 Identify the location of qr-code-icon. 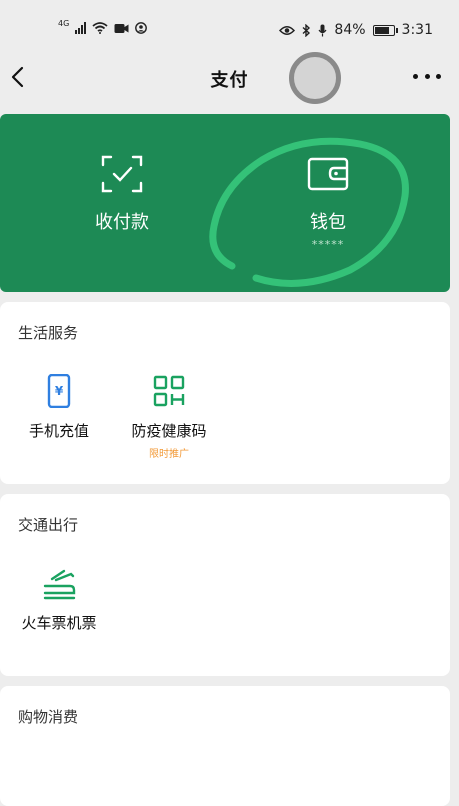
(169, 391).